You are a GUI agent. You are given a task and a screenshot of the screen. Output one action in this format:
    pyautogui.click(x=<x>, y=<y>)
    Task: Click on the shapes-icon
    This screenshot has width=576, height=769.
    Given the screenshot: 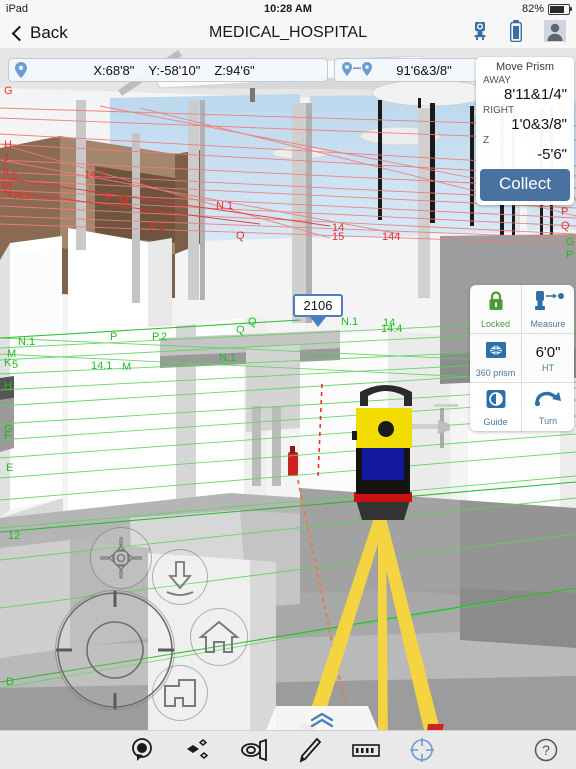 What is the action you would take?
    pyautogui.click(x=198, y=749)
    